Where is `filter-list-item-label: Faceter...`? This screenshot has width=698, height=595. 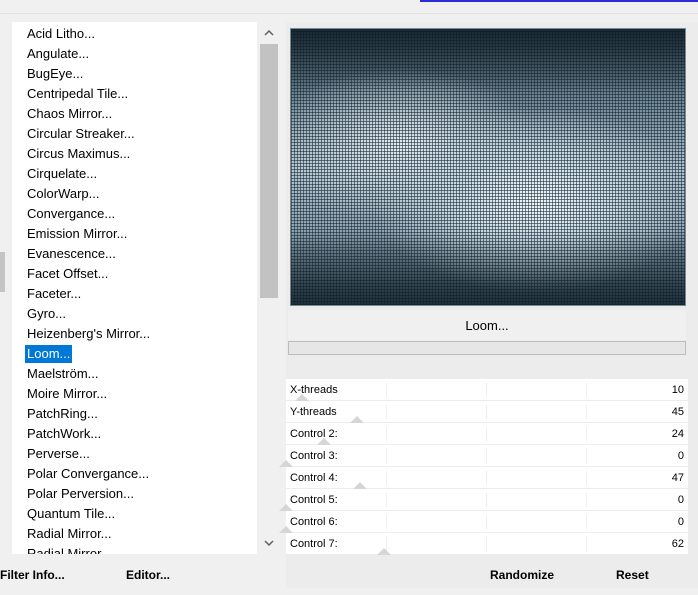
filter-list-item-label: Faceter... is located at coordinates (54, 293).